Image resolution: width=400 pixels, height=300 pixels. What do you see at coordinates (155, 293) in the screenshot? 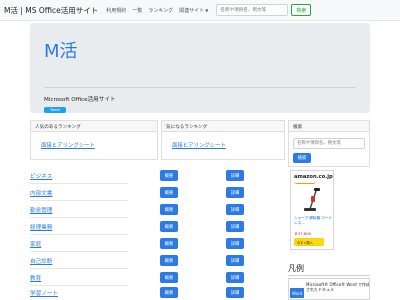
I see `list-item: 学習ノート 概要 詳細` at bounding box center [155, 293].